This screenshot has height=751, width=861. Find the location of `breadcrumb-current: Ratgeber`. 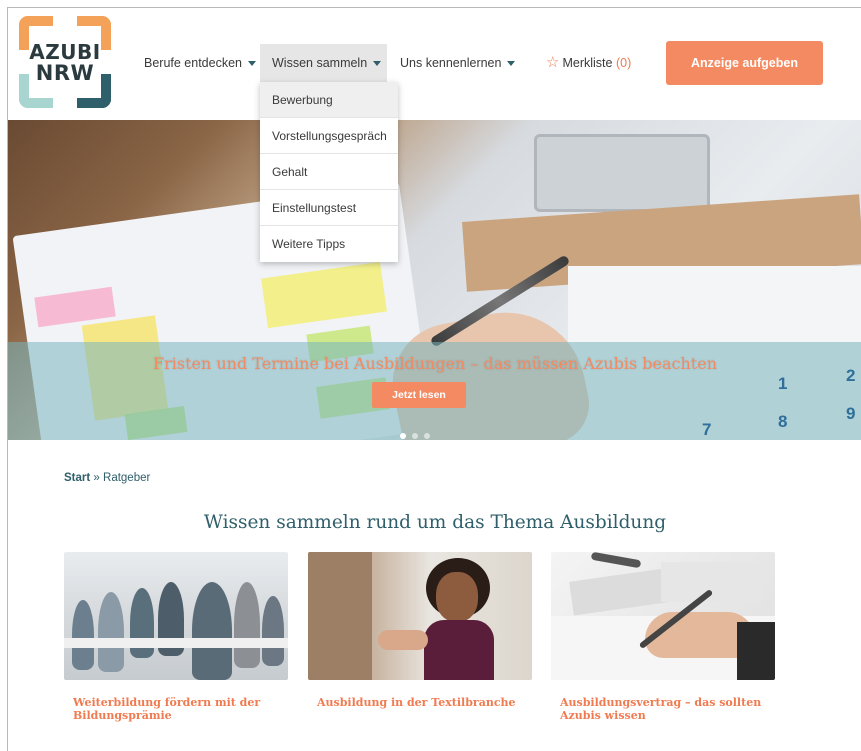

breadcrumb-current: Ratgeber is located at coordinates (127, 478).